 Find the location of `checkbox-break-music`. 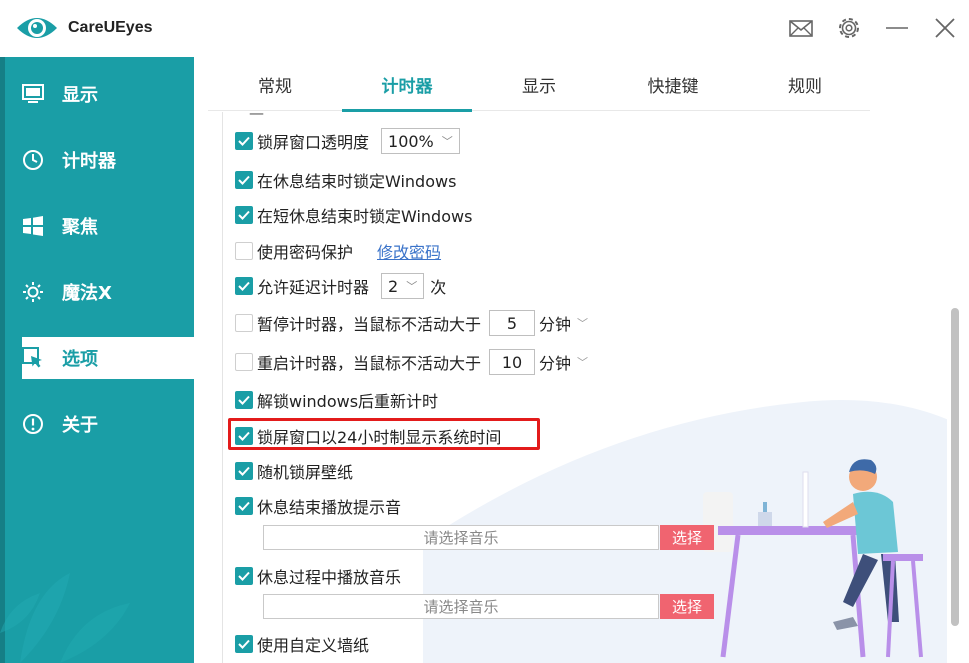

checkbox-break-music is located at coordinates (244, 576).